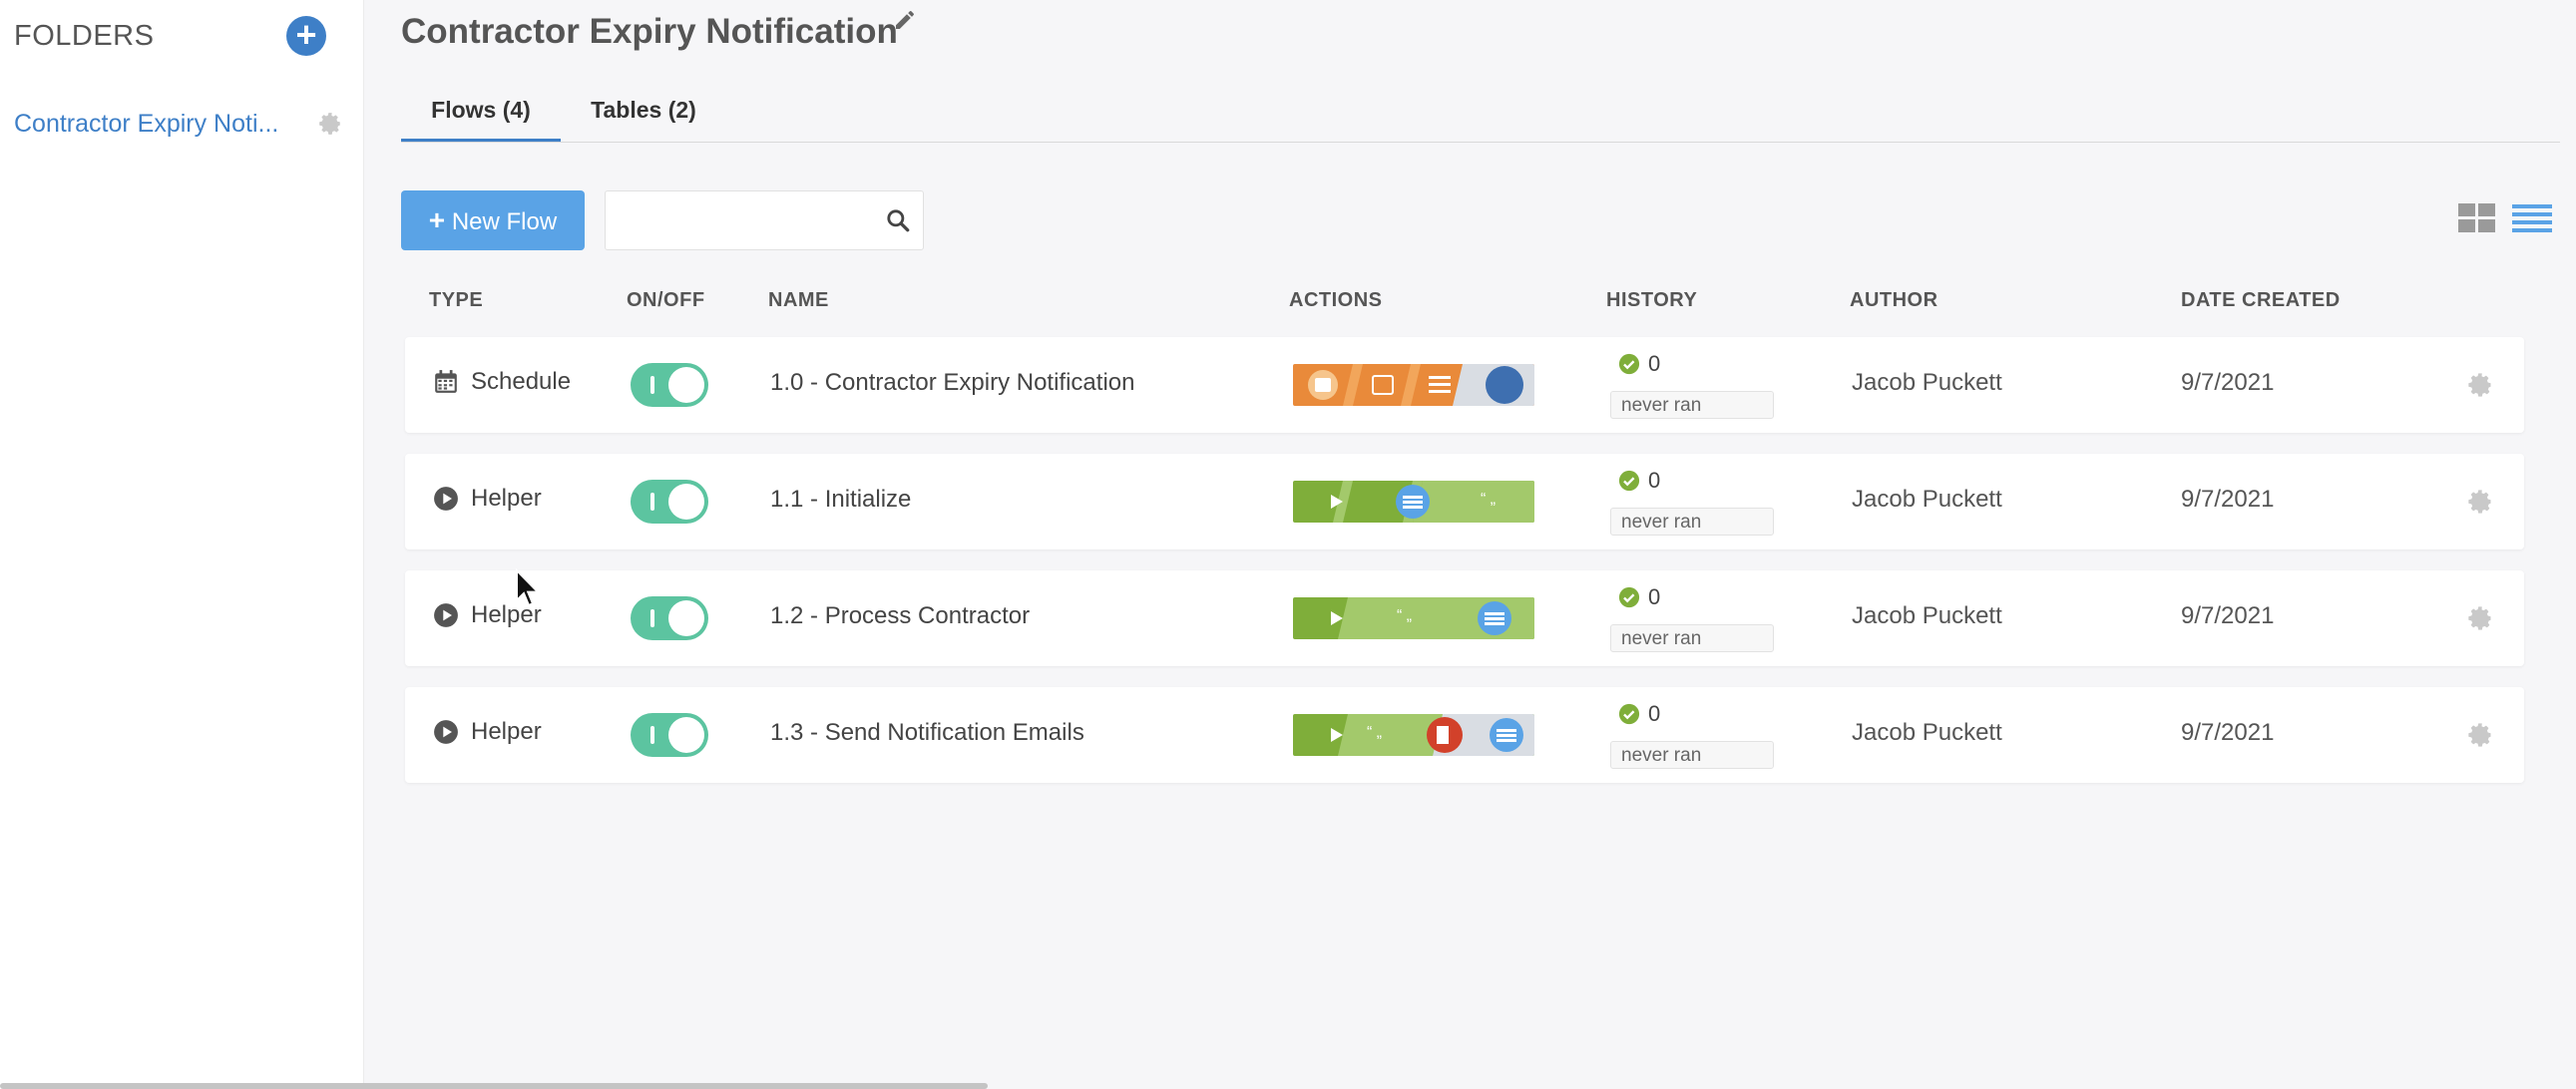  Describe the element at coordinates (2477, 218) in the screenshot. I see `grid-view-icon` at that location.